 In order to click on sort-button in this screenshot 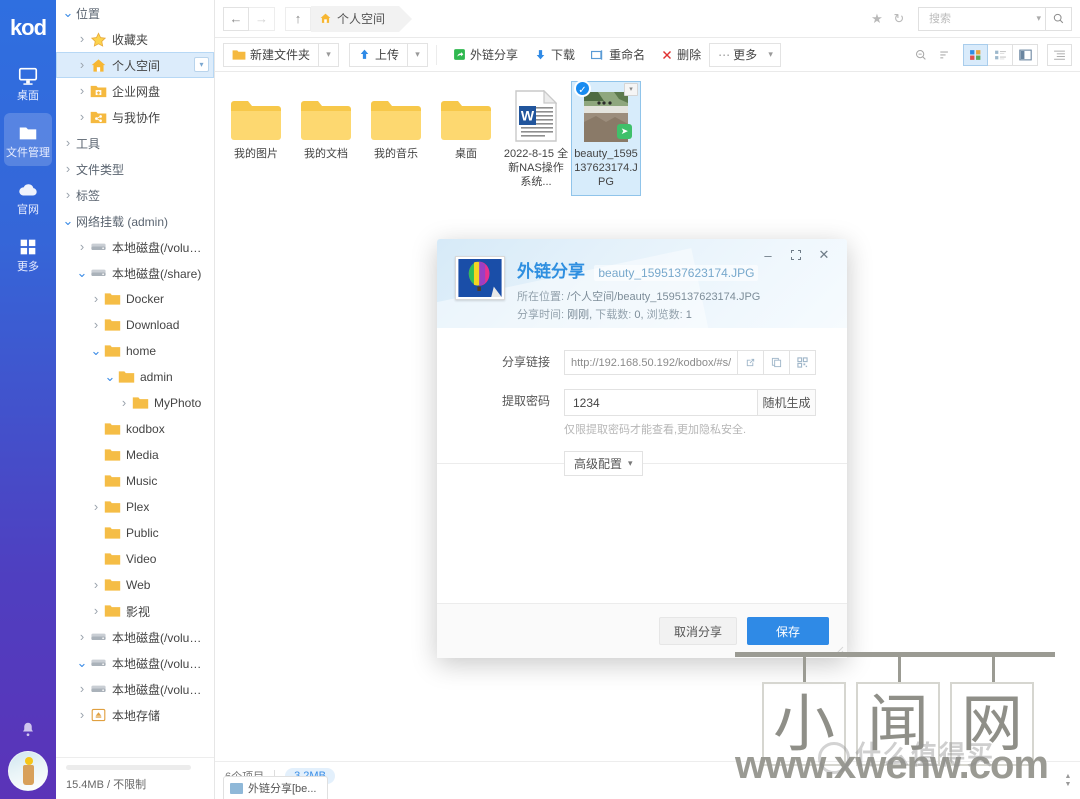, I will do `click(945, 55)`.